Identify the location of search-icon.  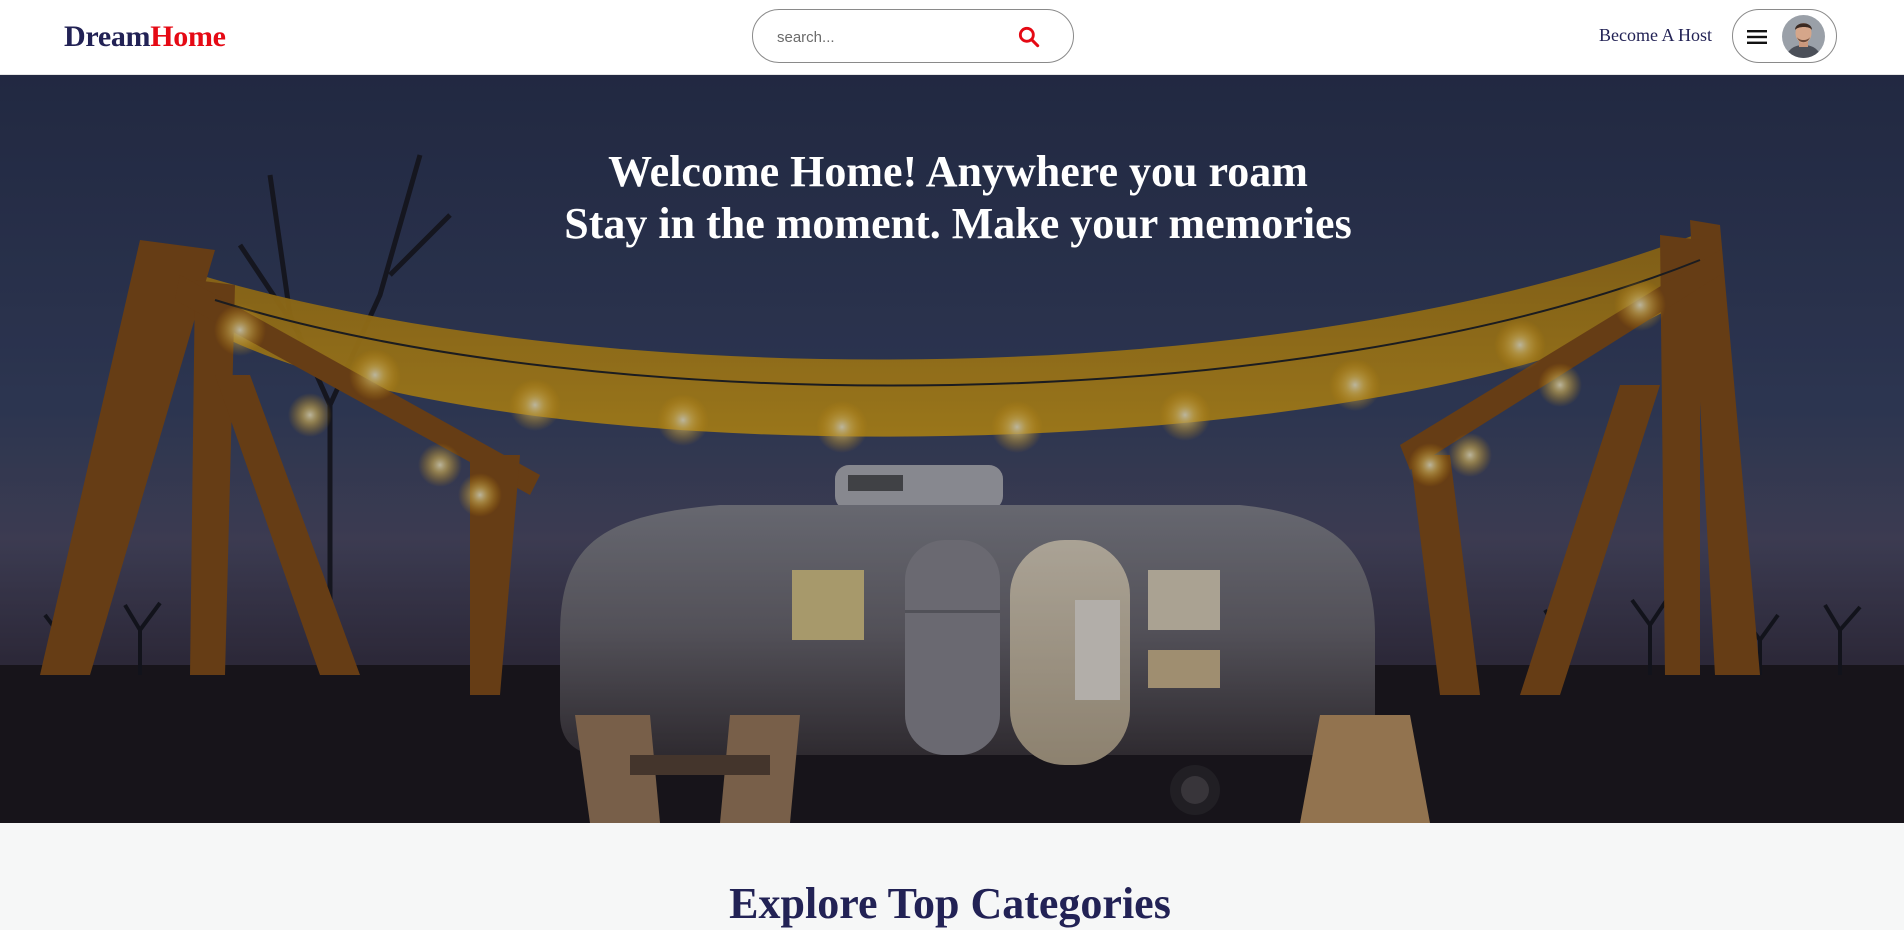
(1029, 37).